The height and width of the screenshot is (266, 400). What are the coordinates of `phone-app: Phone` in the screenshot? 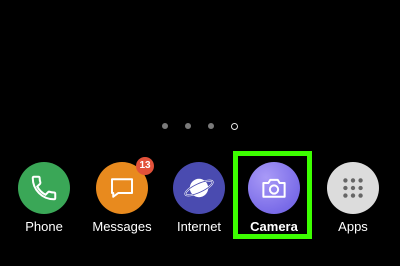 It's located at (44, 202).